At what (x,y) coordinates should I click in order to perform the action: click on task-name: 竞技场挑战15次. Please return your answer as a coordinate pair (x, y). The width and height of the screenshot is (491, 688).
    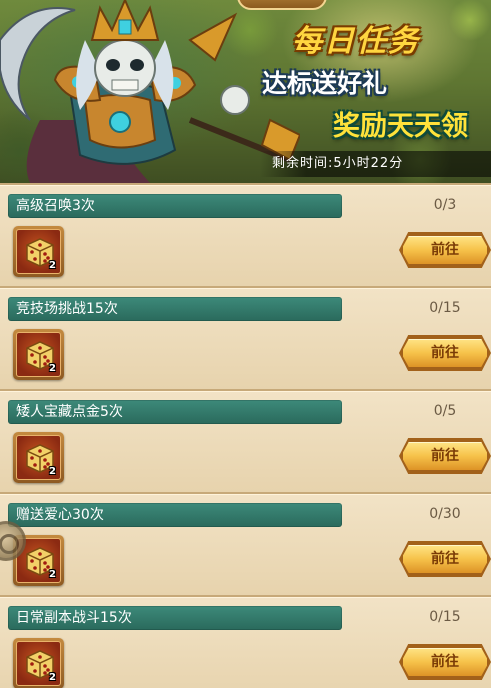
    Looking at the image, I should click on (175, 309).